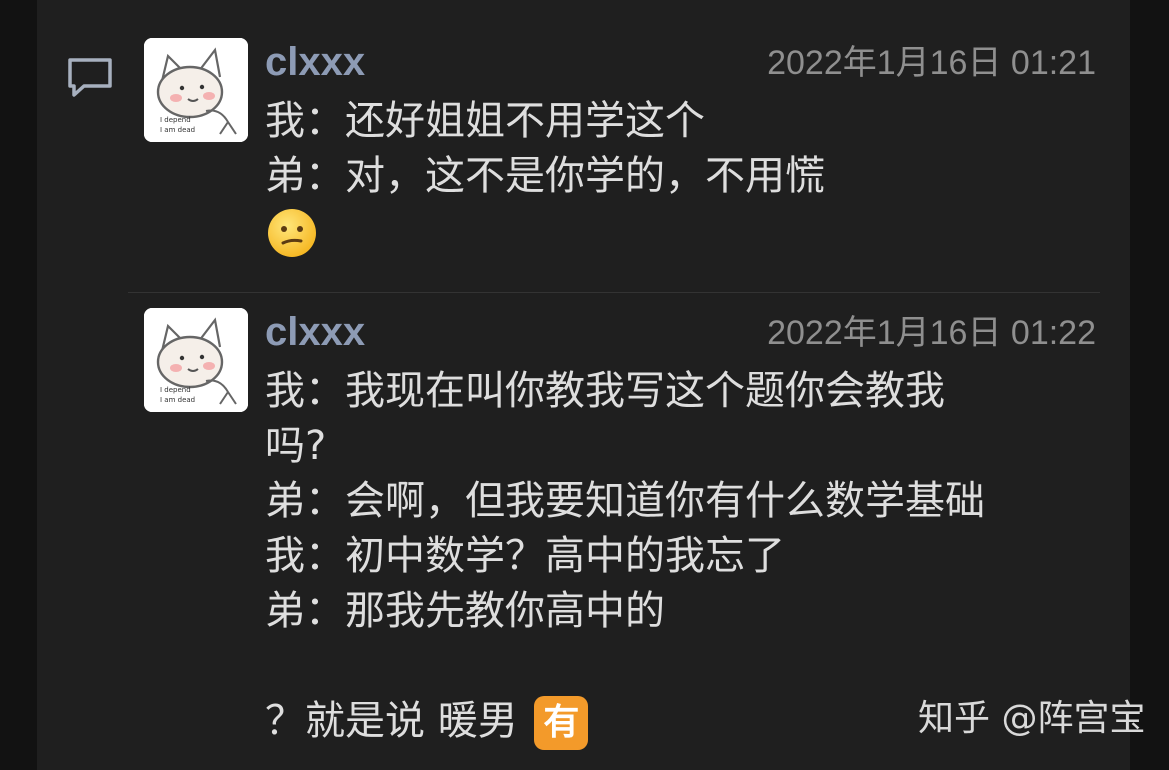 This screenshot has height=770, width=1169. I want to click on message-line: 我：我现在叫你教我写这个题你会教我, so click(605, 391).